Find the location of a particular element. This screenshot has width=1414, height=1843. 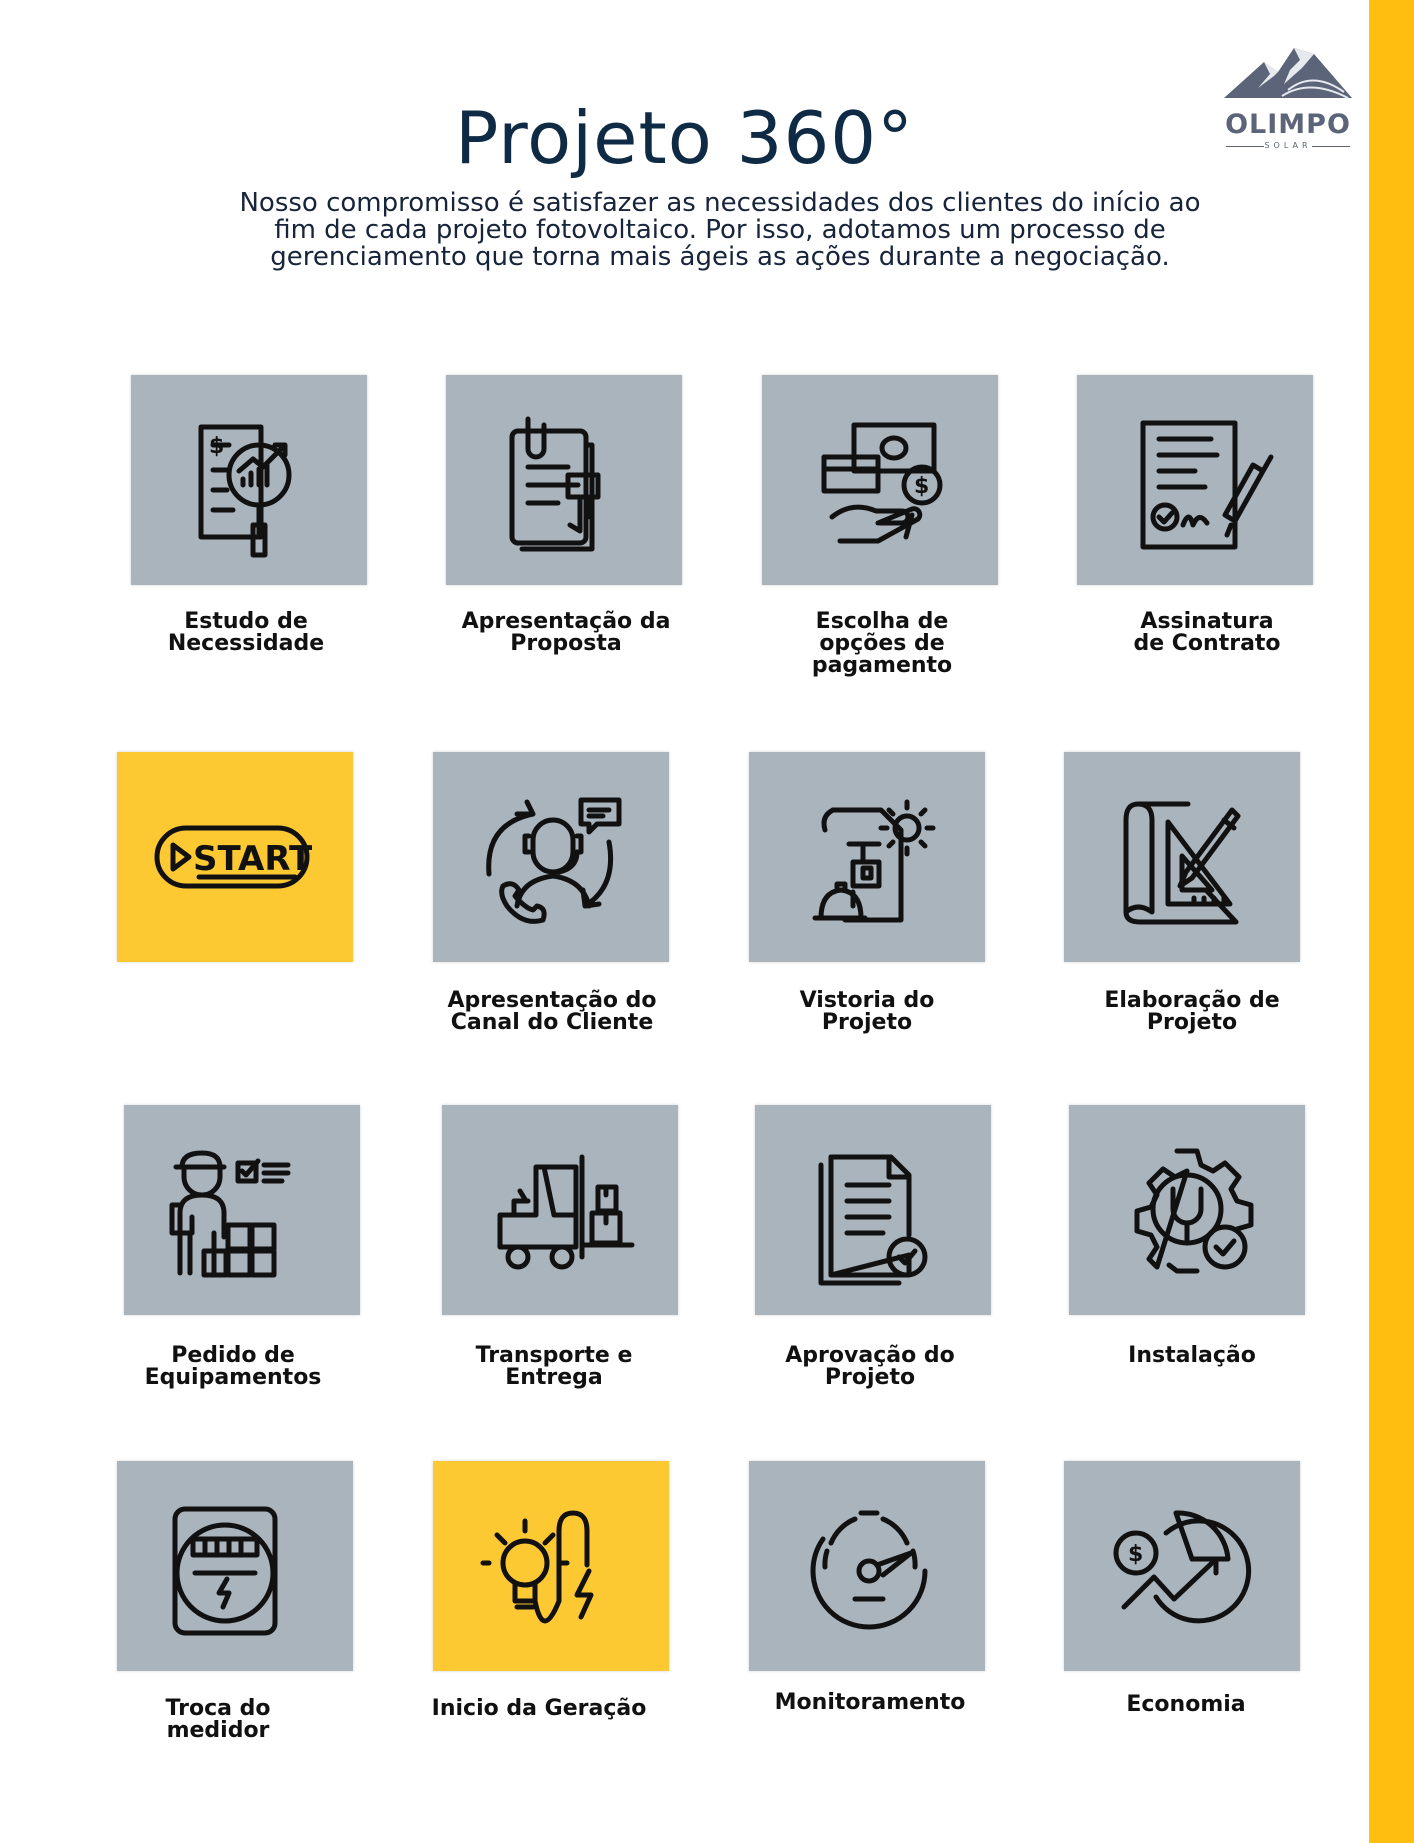

step-label-line: Escolha de is located at coordinates (882, 621).